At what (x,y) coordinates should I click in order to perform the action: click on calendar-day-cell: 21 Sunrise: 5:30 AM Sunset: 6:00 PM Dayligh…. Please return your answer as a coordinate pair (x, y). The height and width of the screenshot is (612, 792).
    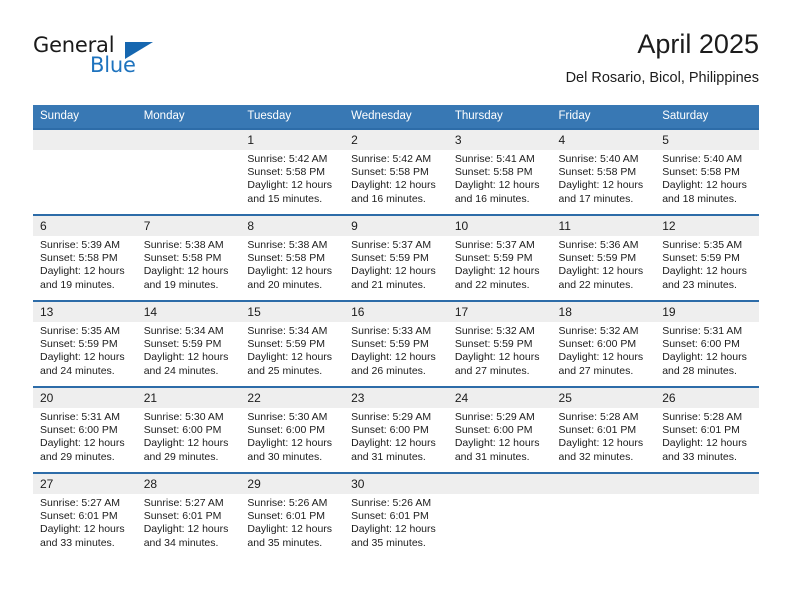
    Looking at the image, I should click on (188, 429).